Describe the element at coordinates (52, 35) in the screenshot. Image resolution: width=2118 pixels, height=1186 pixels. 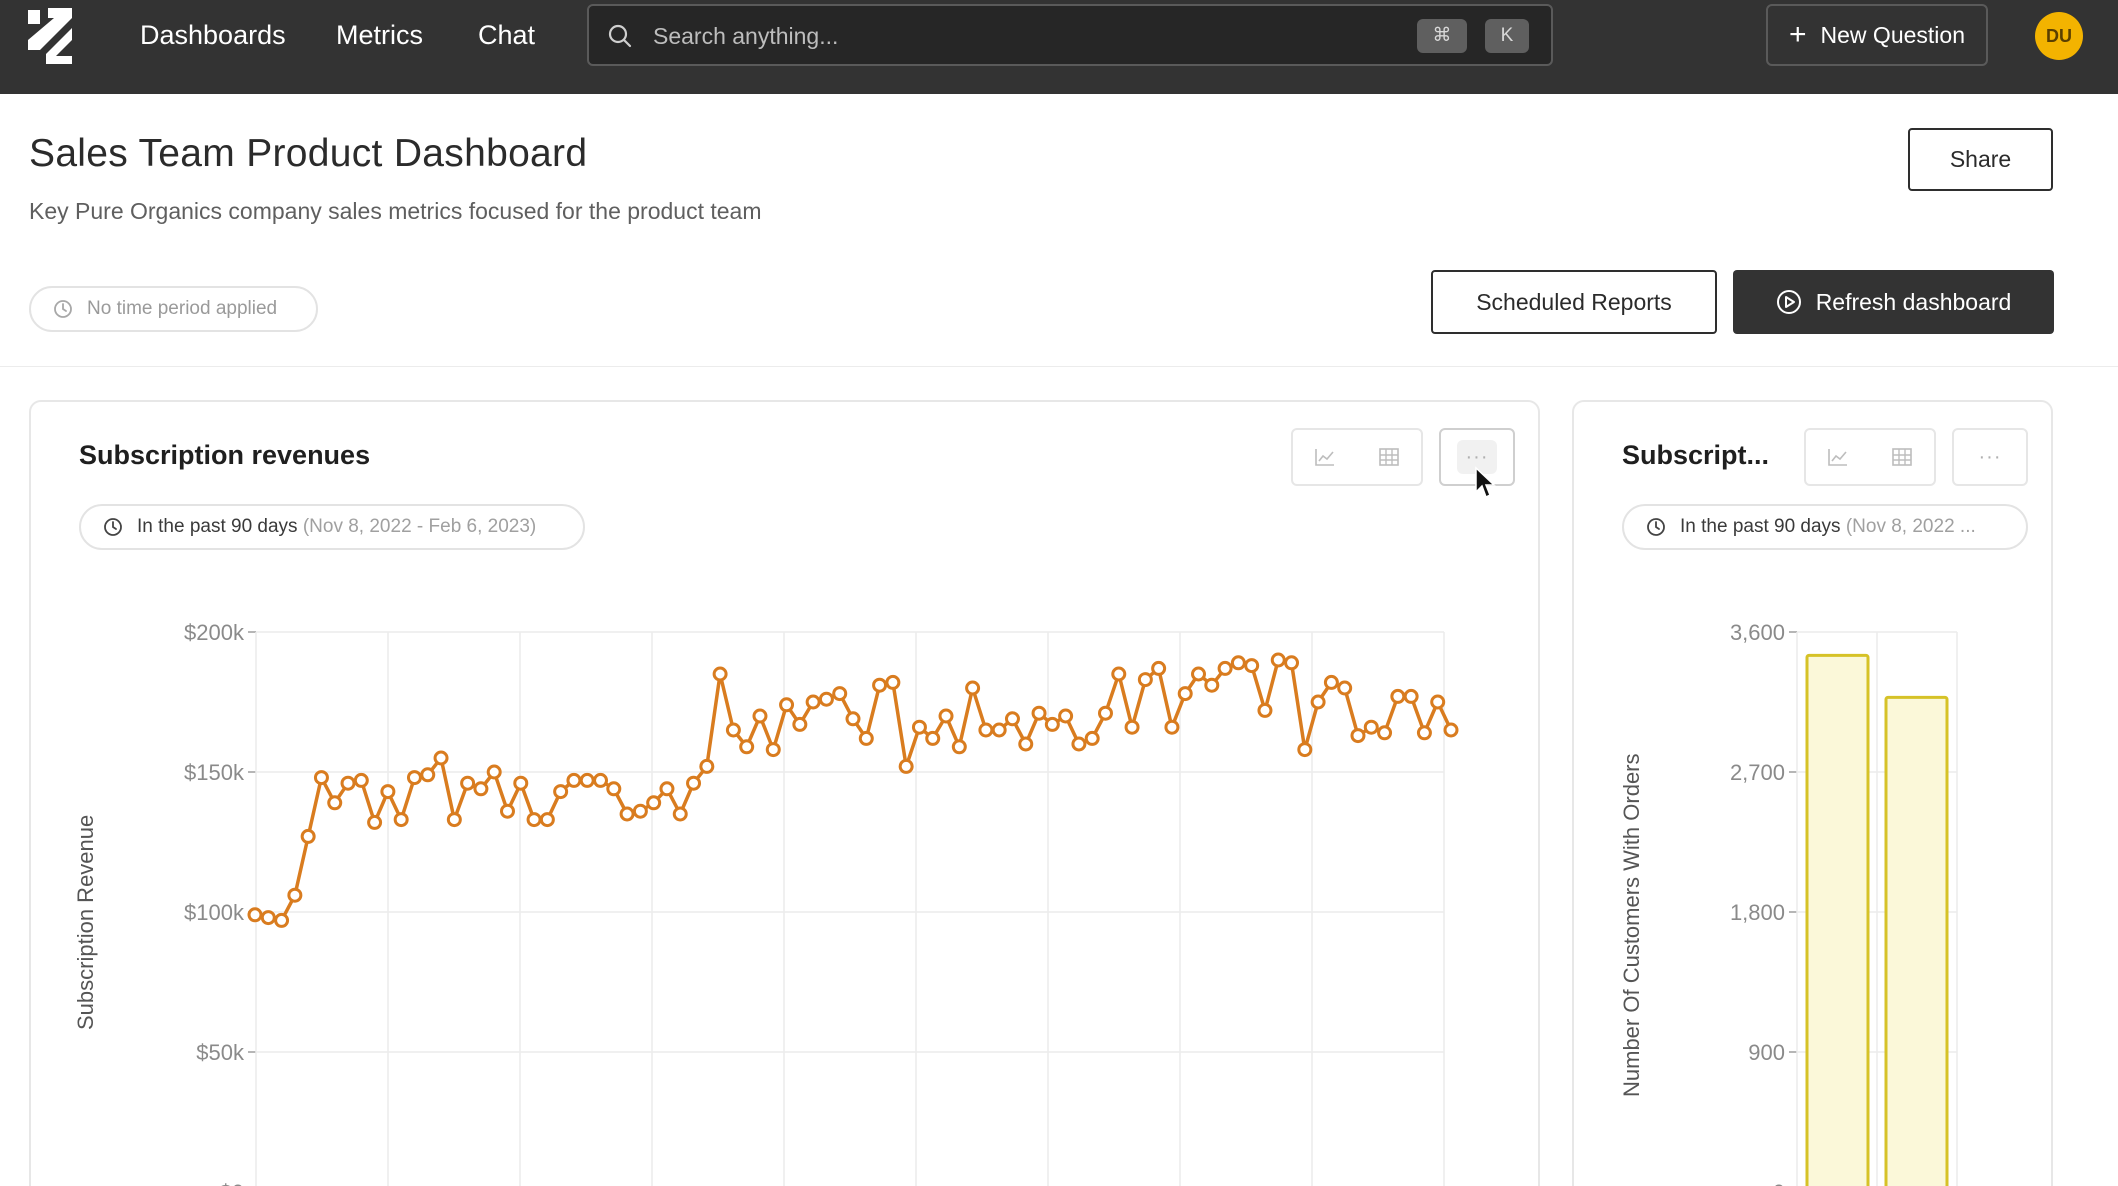
I see `logo-icon` at that location.